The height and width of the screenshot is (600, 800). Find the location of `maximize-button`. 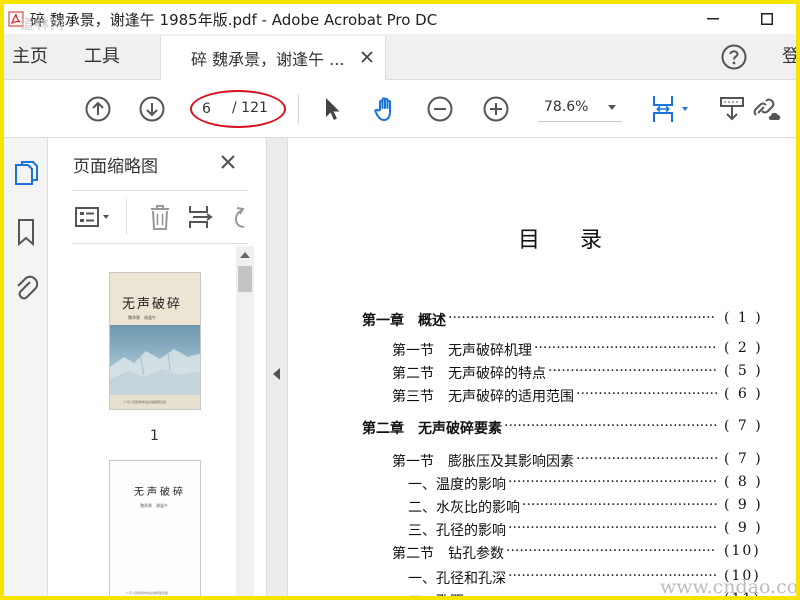

maximize-button is located at coordinates (767, 19).